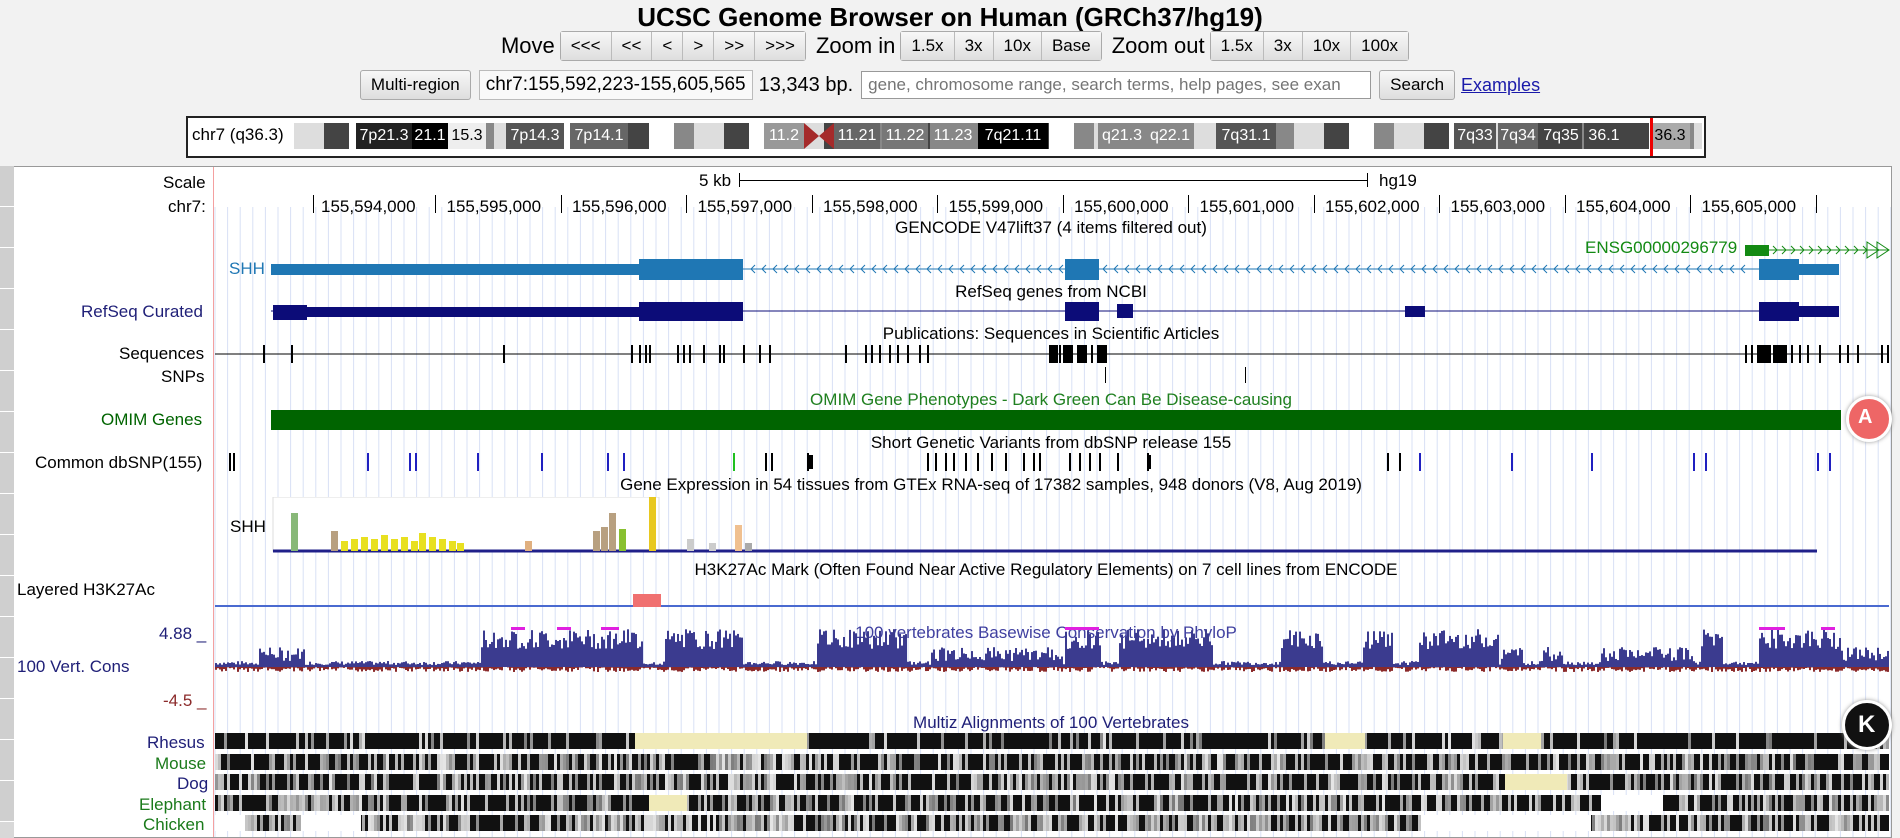  Describe the element at coordinates (1565, 204) in the screenshot. I see `coordinate-tick` at that location.